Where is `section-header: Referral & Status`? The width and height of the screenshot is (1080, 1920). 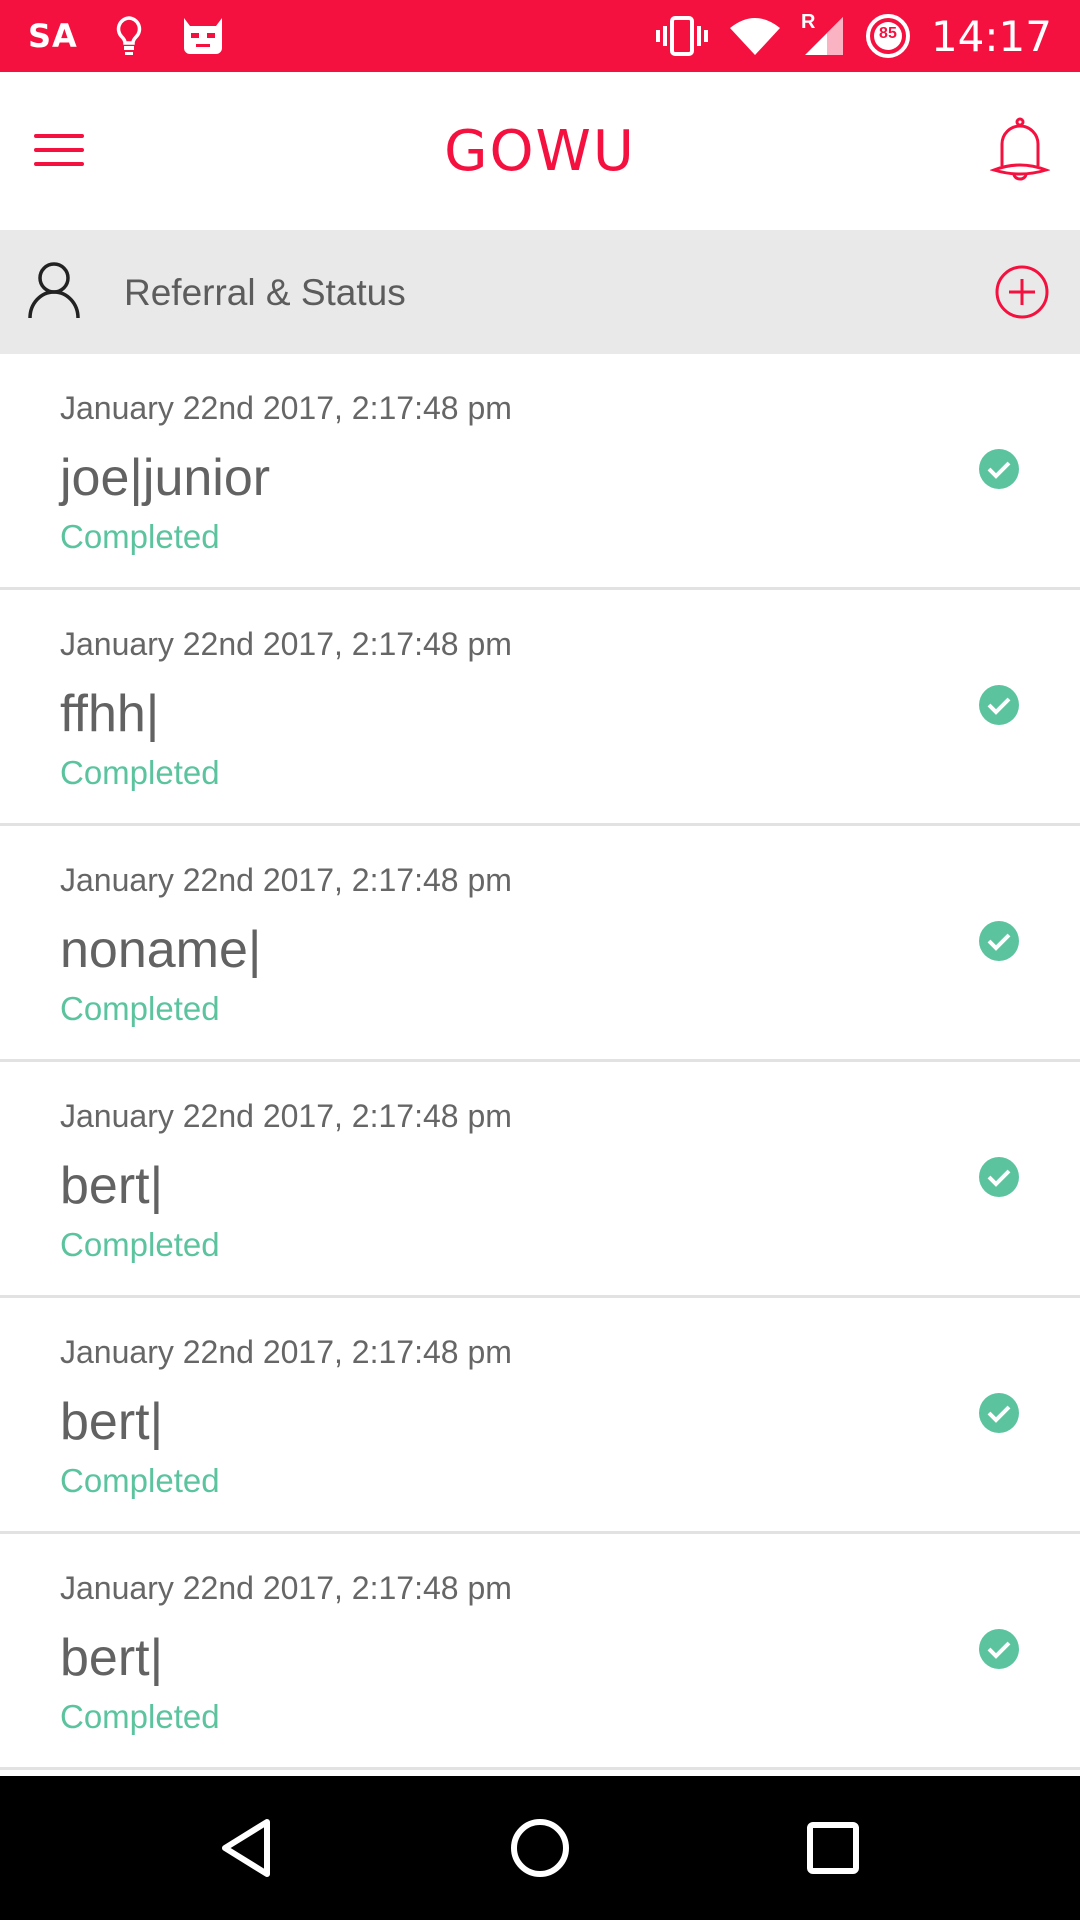 section-header: Referral & Status is located at coordinates (540, 292).